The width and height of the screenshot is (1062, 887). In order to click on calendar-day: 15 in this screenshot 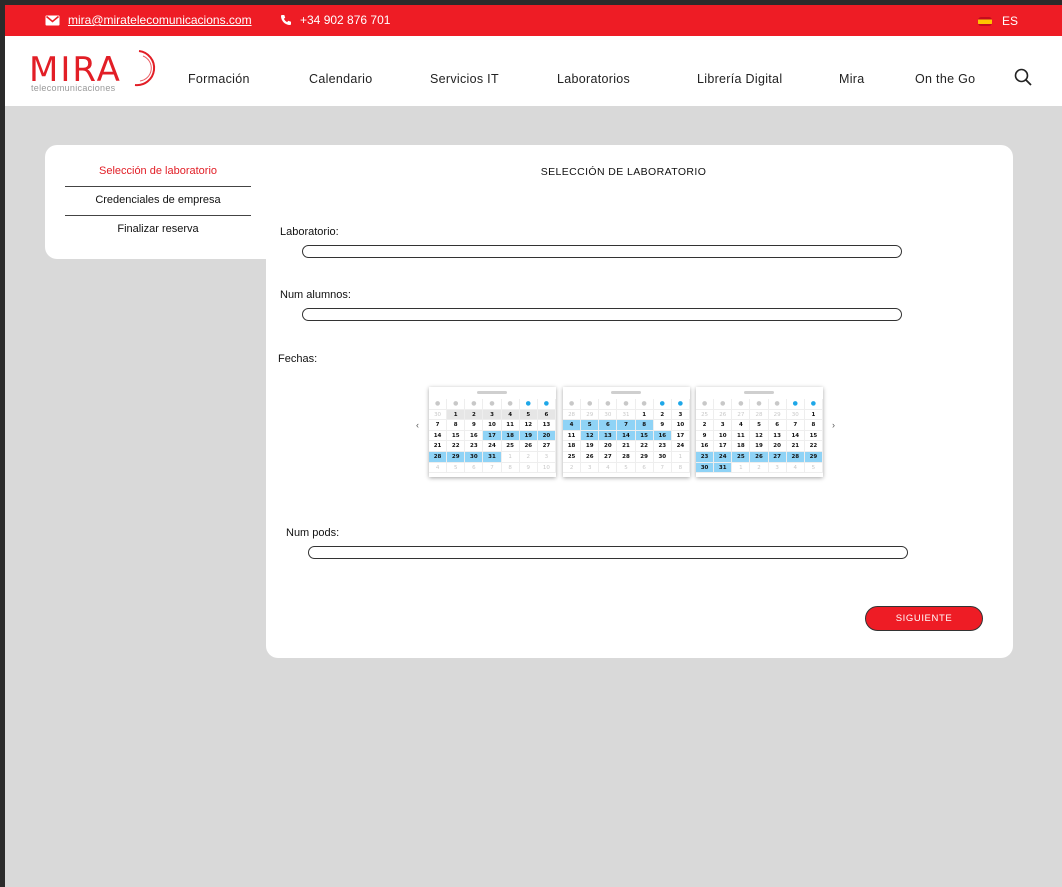, I will do `click(644, 436)`.